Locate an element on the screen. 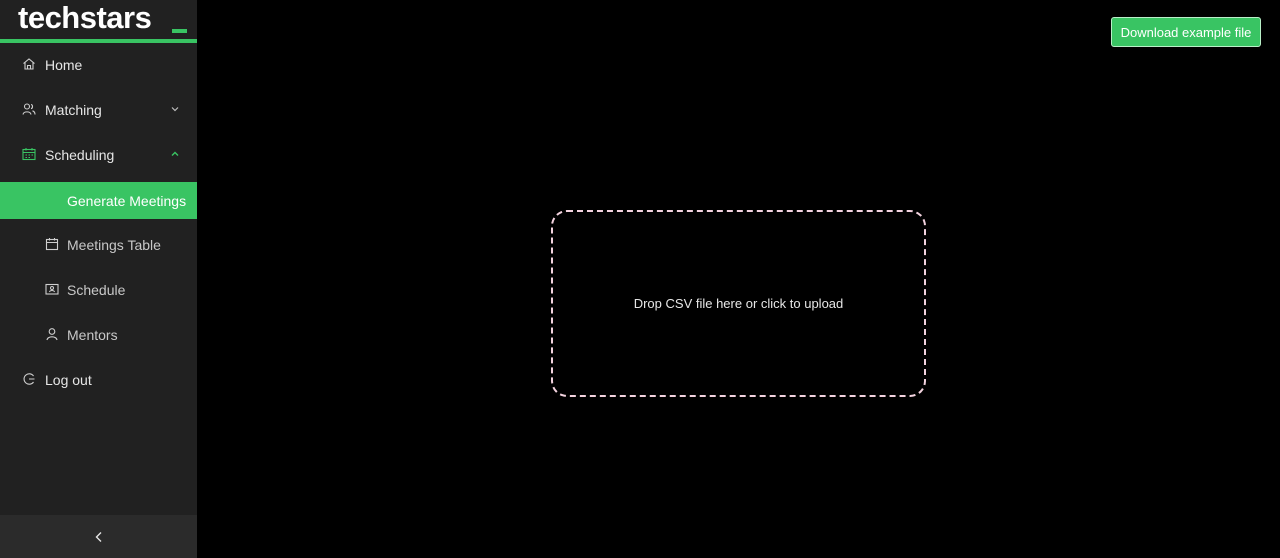 Image resolution: width=1280 pixels, height=558 pixels. chevron-left-icon is located at coordinates (98, 536).